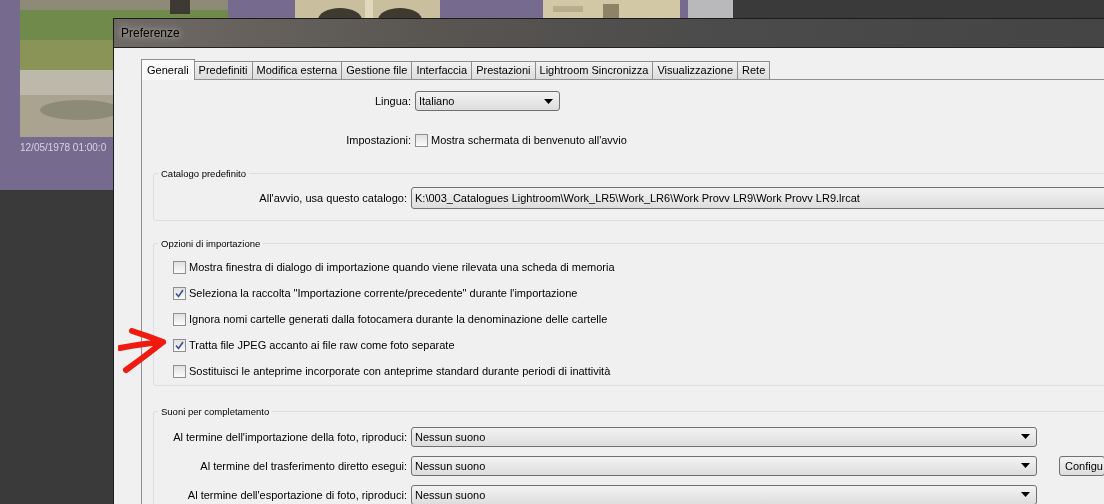 This screenshot has width=1104, height=504. What do you see at coordinates (400, 371) in the screenshot?
I see `checkbox-label: Sostituisci le anteprime incorporate con anteprime standard durante periodi di inattività` at bounding box center [400, 371].